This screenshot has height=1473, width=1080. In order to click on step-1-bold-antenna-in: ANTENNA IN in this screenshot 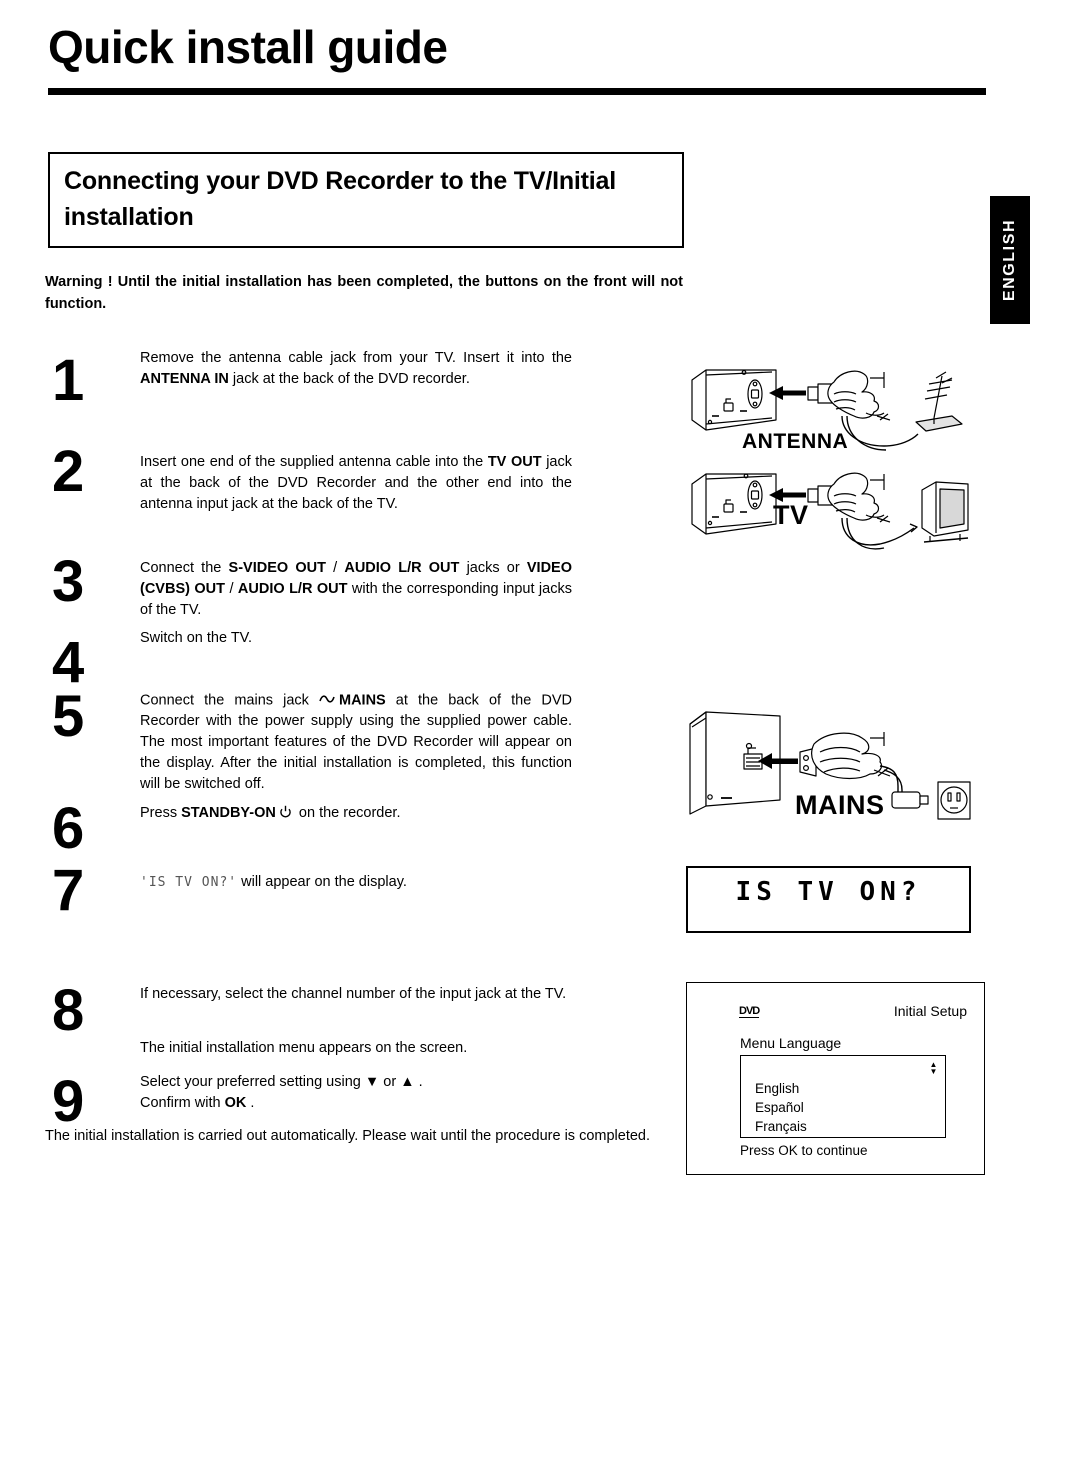, I will do `click(184, 378)`.